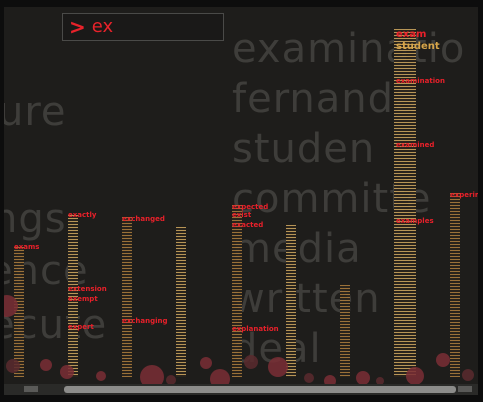  I want to click on search-query: ex, so click(102, 26).